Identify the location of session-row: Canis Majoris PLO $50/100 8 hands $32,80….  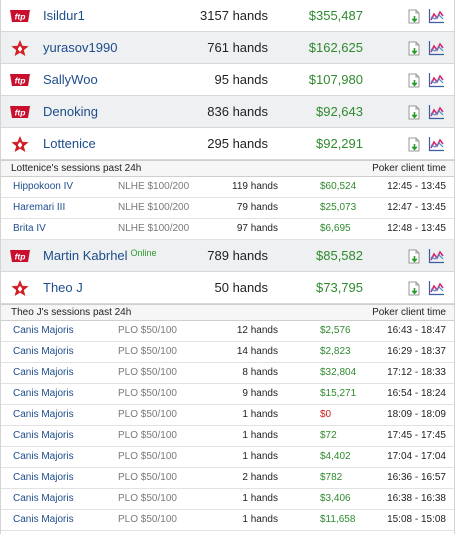
(227, 373).